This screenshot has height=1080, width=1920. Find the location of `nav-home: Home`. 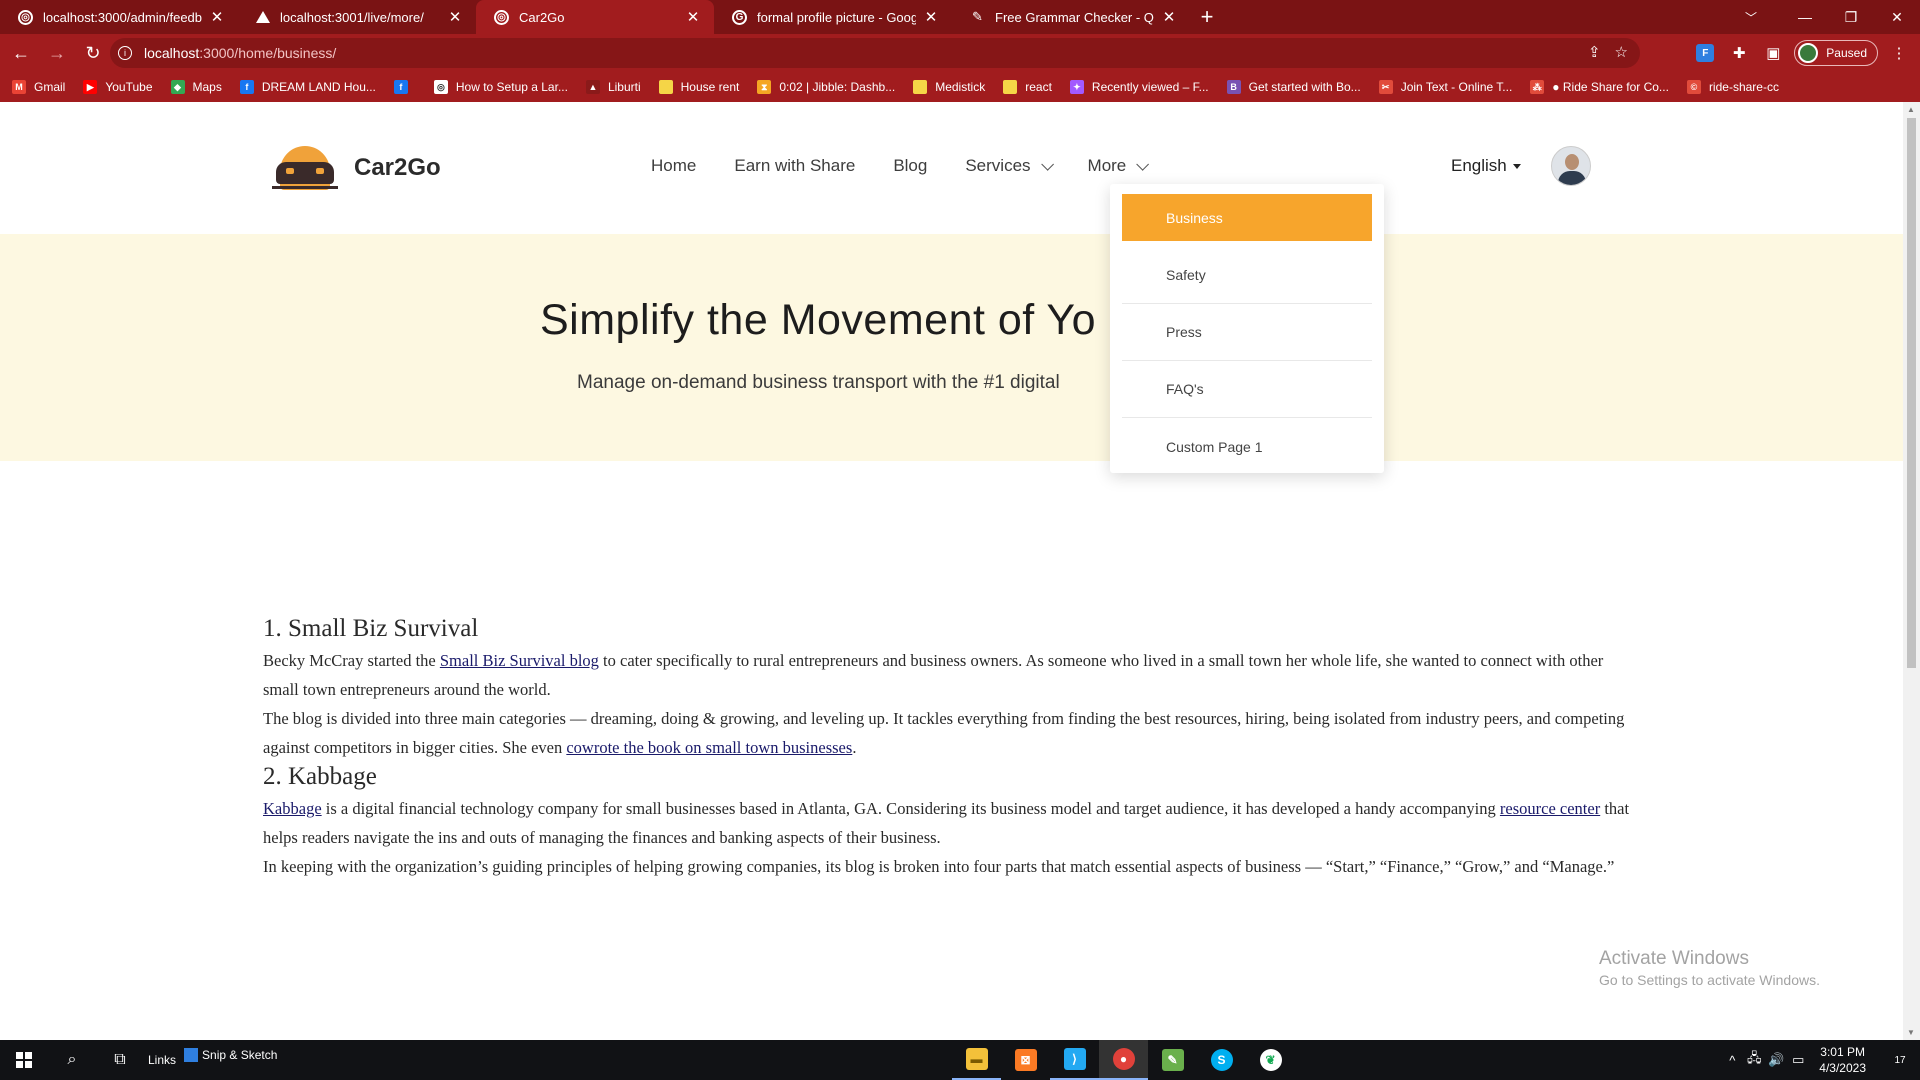

nav-home: Home is located at coordinates (673, 166).